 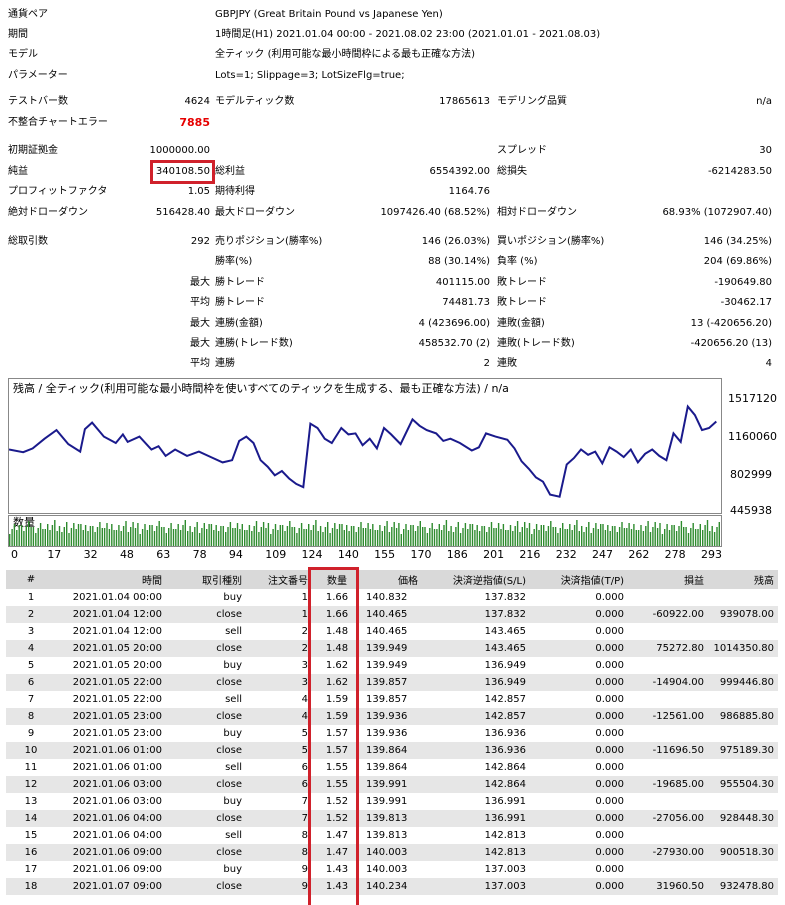 What do you see at coordinates (38, 101) in the screenshot?
I see `bars-label: テストバー数` at bounding box center [38, 101].